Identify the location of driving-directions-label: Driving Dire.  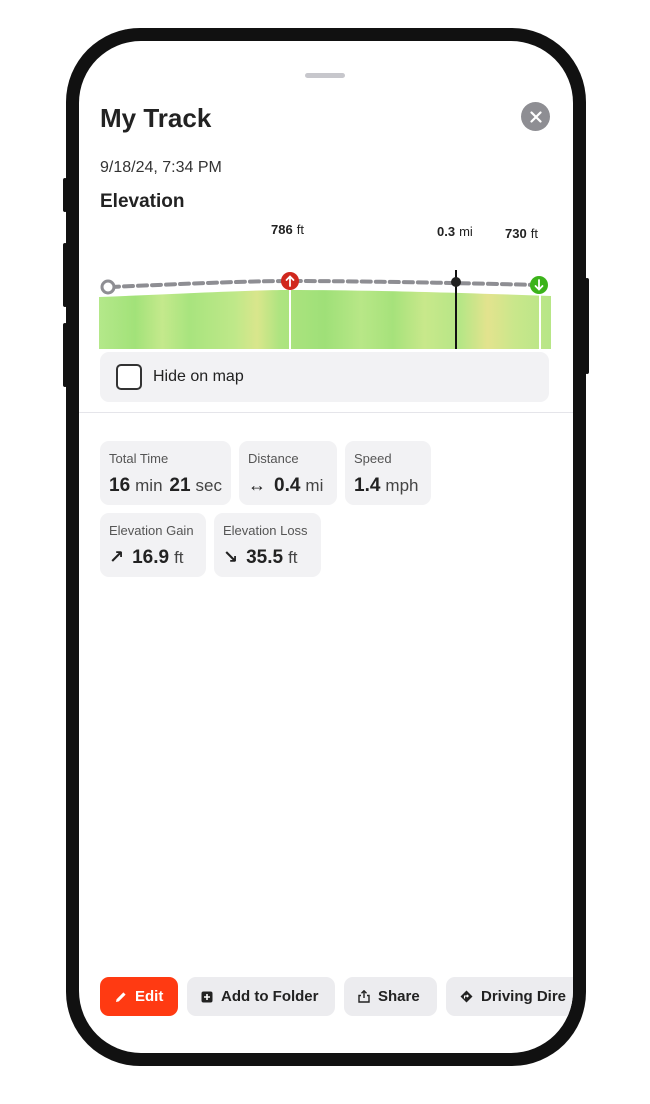
(524, 996).